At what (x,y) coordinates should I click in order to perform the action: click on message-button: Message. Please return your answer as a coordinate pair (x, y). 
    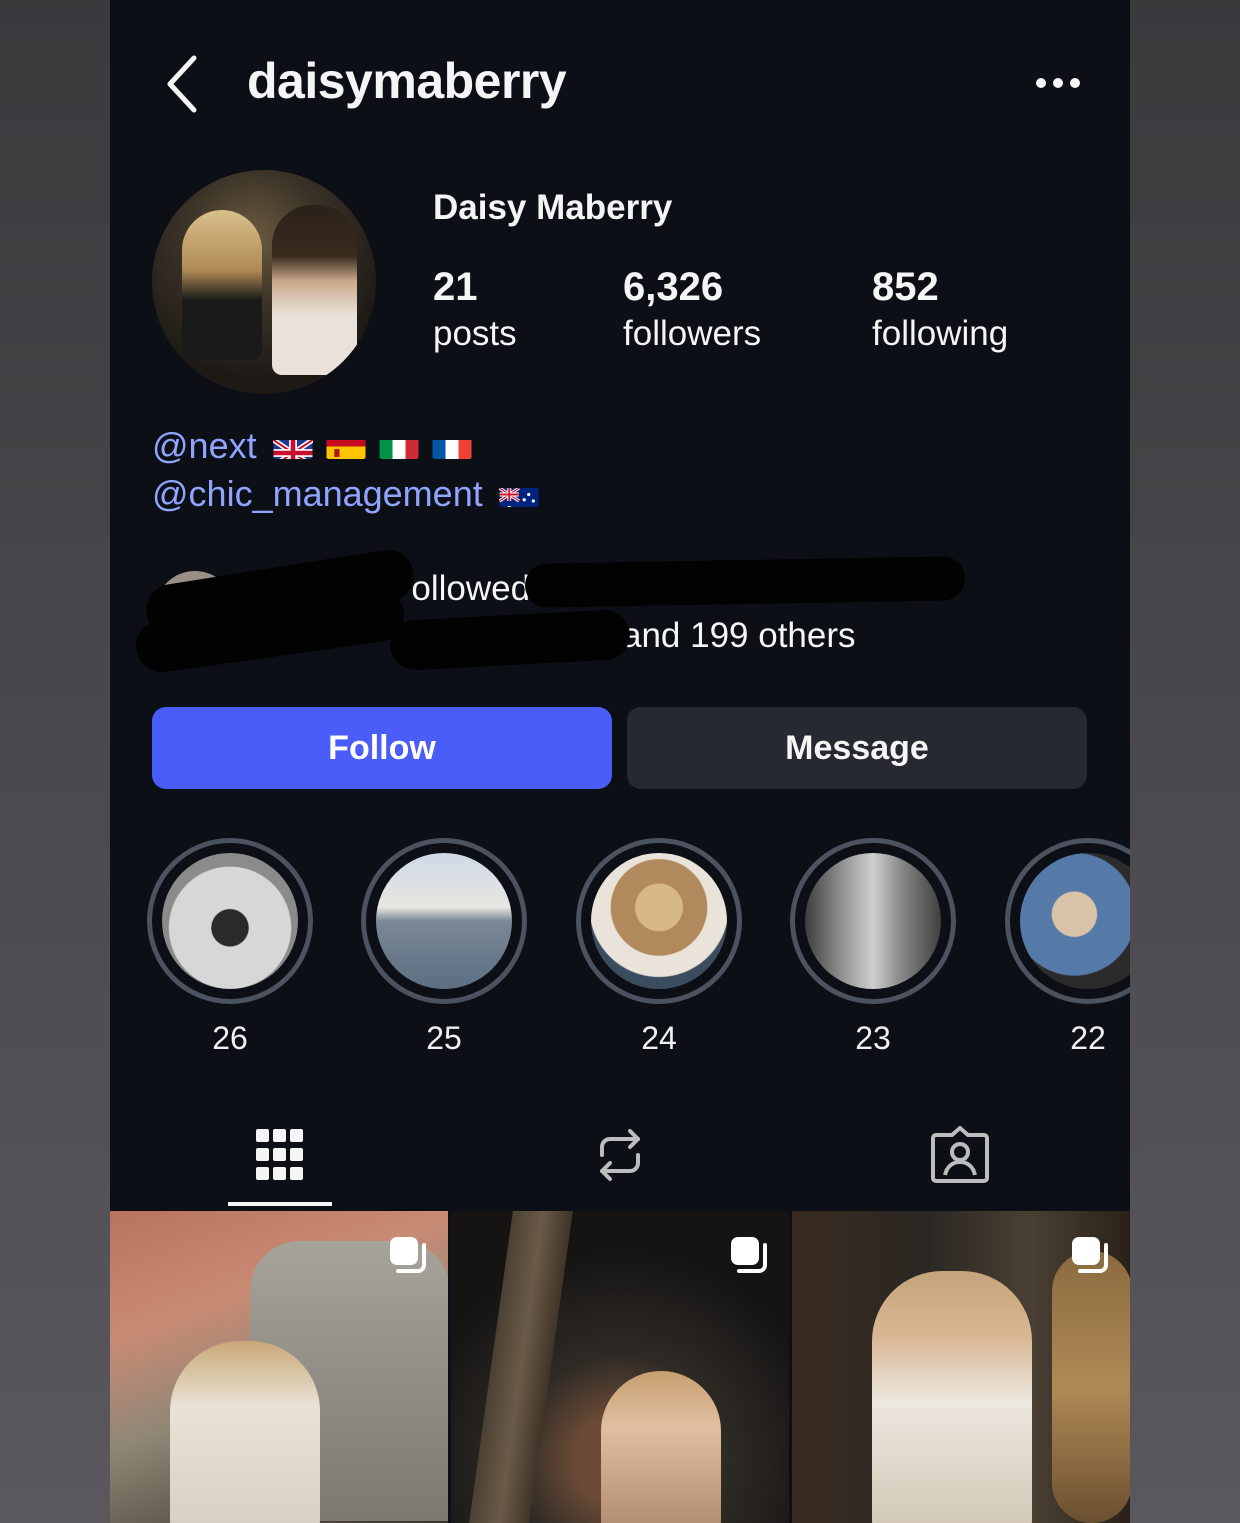
    Looking at the image, I should click on (857, 748).